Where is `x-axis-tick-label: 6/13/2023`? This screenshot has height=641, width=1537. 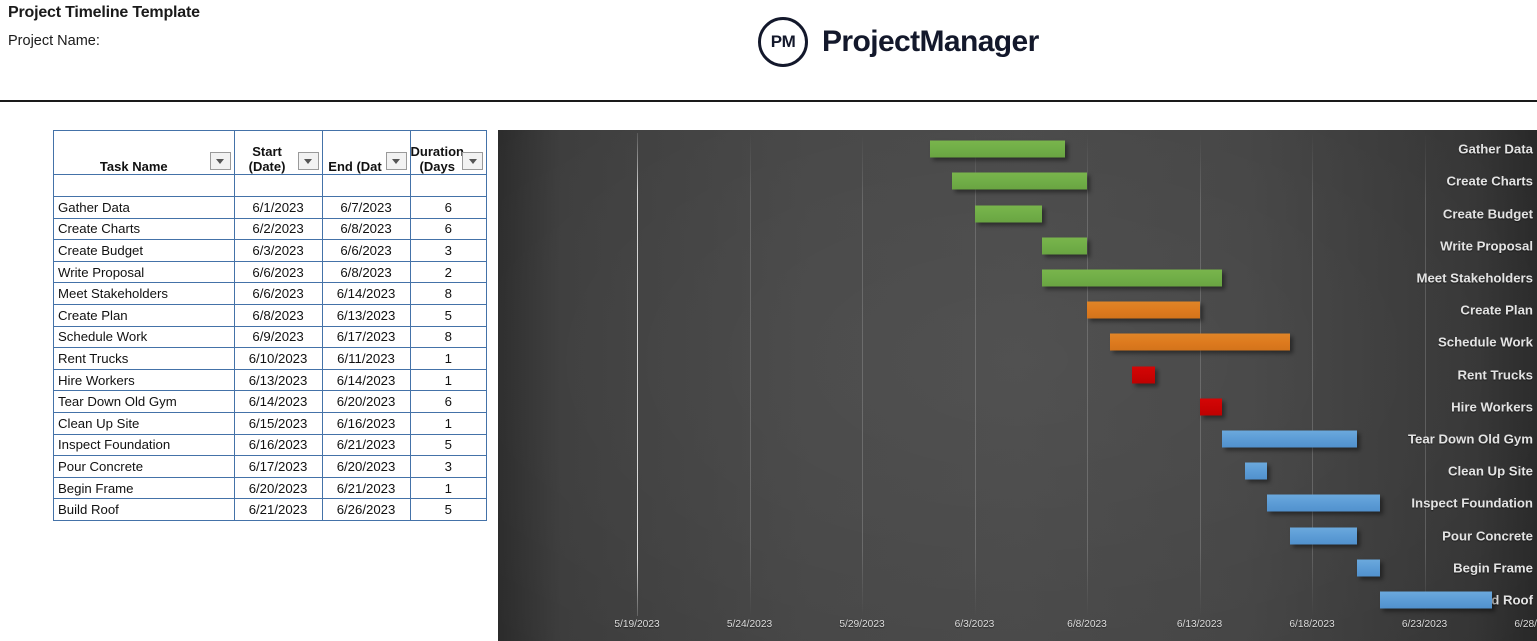 x-axis-tick-label: 6/13/2023 is located at coordinates (1199, 624).